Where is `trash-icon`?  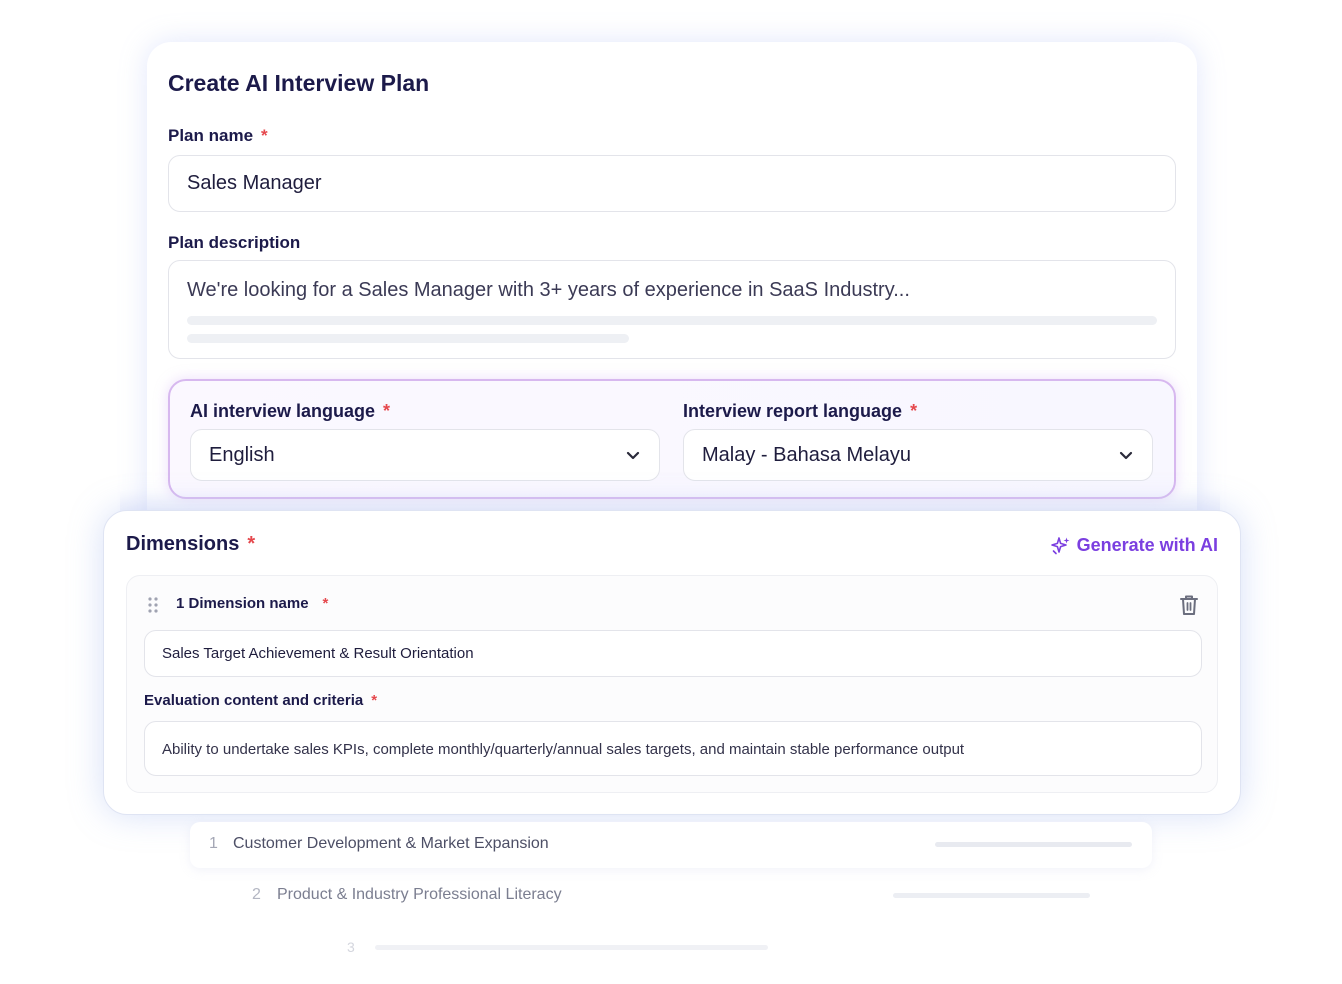 trash-icon is located at coordinates (1189, 605).